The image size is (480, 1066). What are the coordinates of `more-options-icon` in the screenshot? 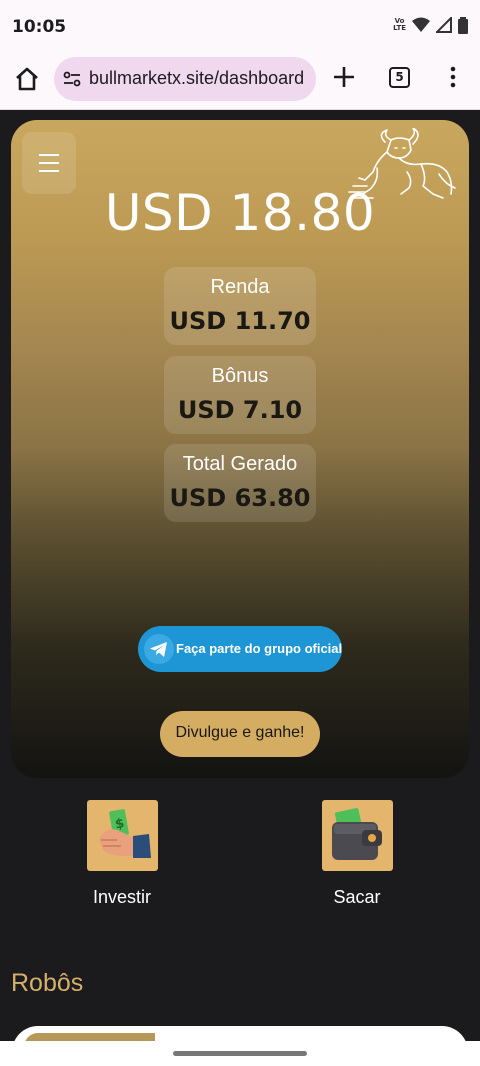 It's located at (453, 77).